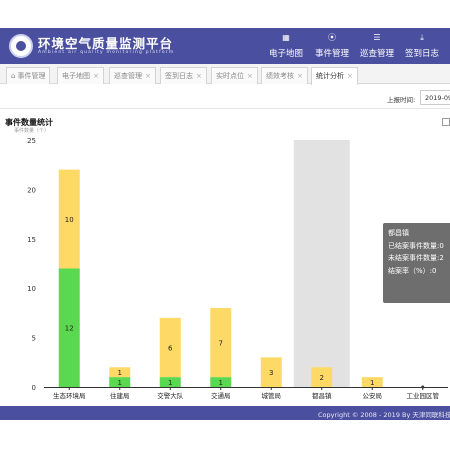 The image size is (450, 450). What do you see at coordinates (435, 97) in the screenshot?
I see `report-time-input: 2019-09` at bounding box center [435, 97].